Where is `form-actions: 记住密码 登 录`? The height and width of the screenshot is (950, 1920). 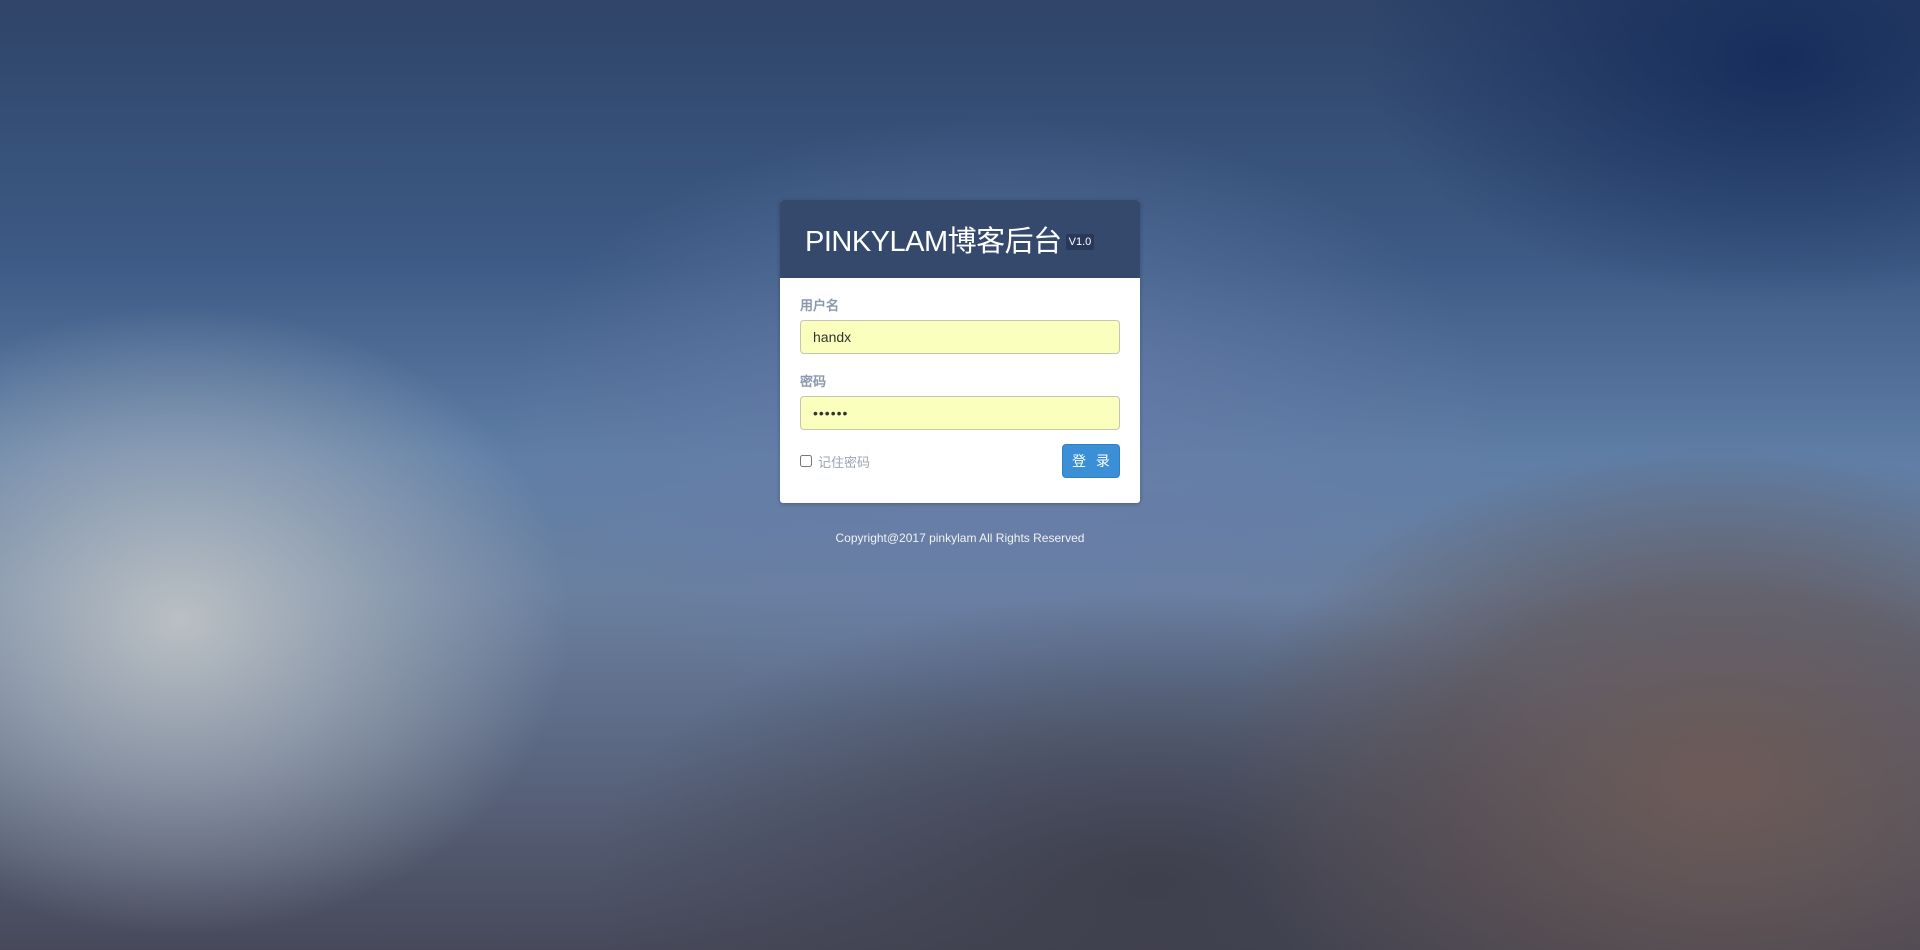
form-actions: 记住密码 登 录 is located at coordinates (960, 461).